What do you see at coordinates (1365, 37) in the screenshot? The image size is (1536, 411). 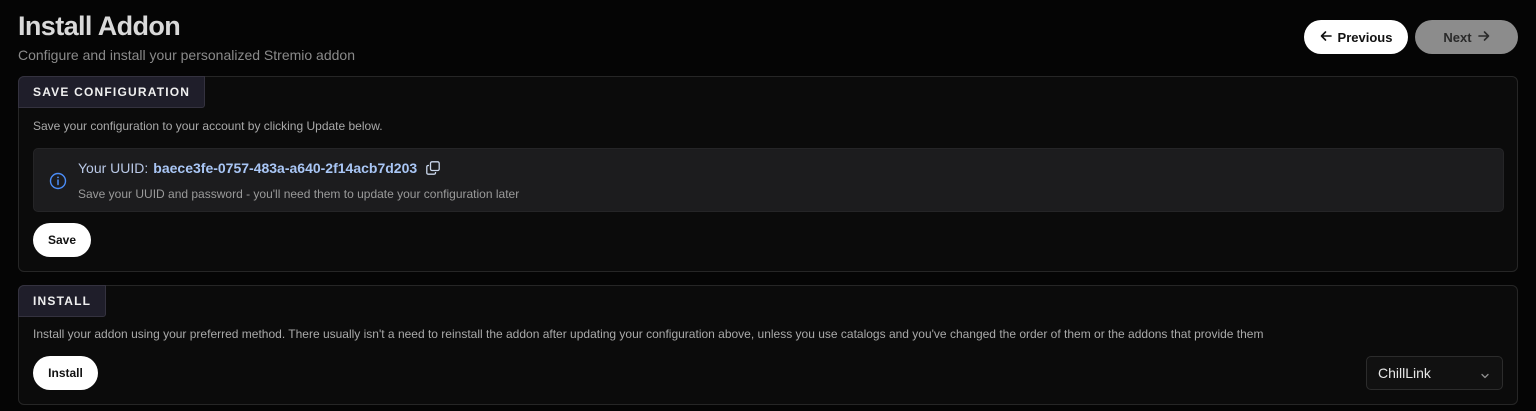 I see `previous-button-label: Previous` at bounding box center [1365, 37].